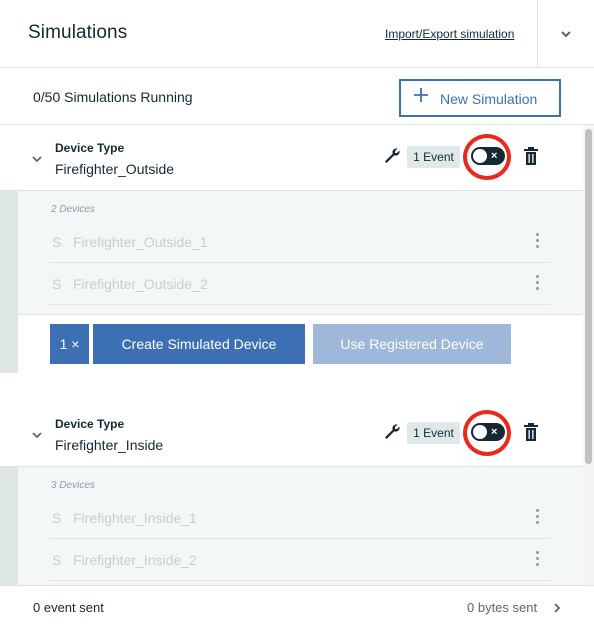  Describe the element at coordinates (502, 607) in the screenshot. I see `bytes-sent-count: 0 bytes sent` at that location.